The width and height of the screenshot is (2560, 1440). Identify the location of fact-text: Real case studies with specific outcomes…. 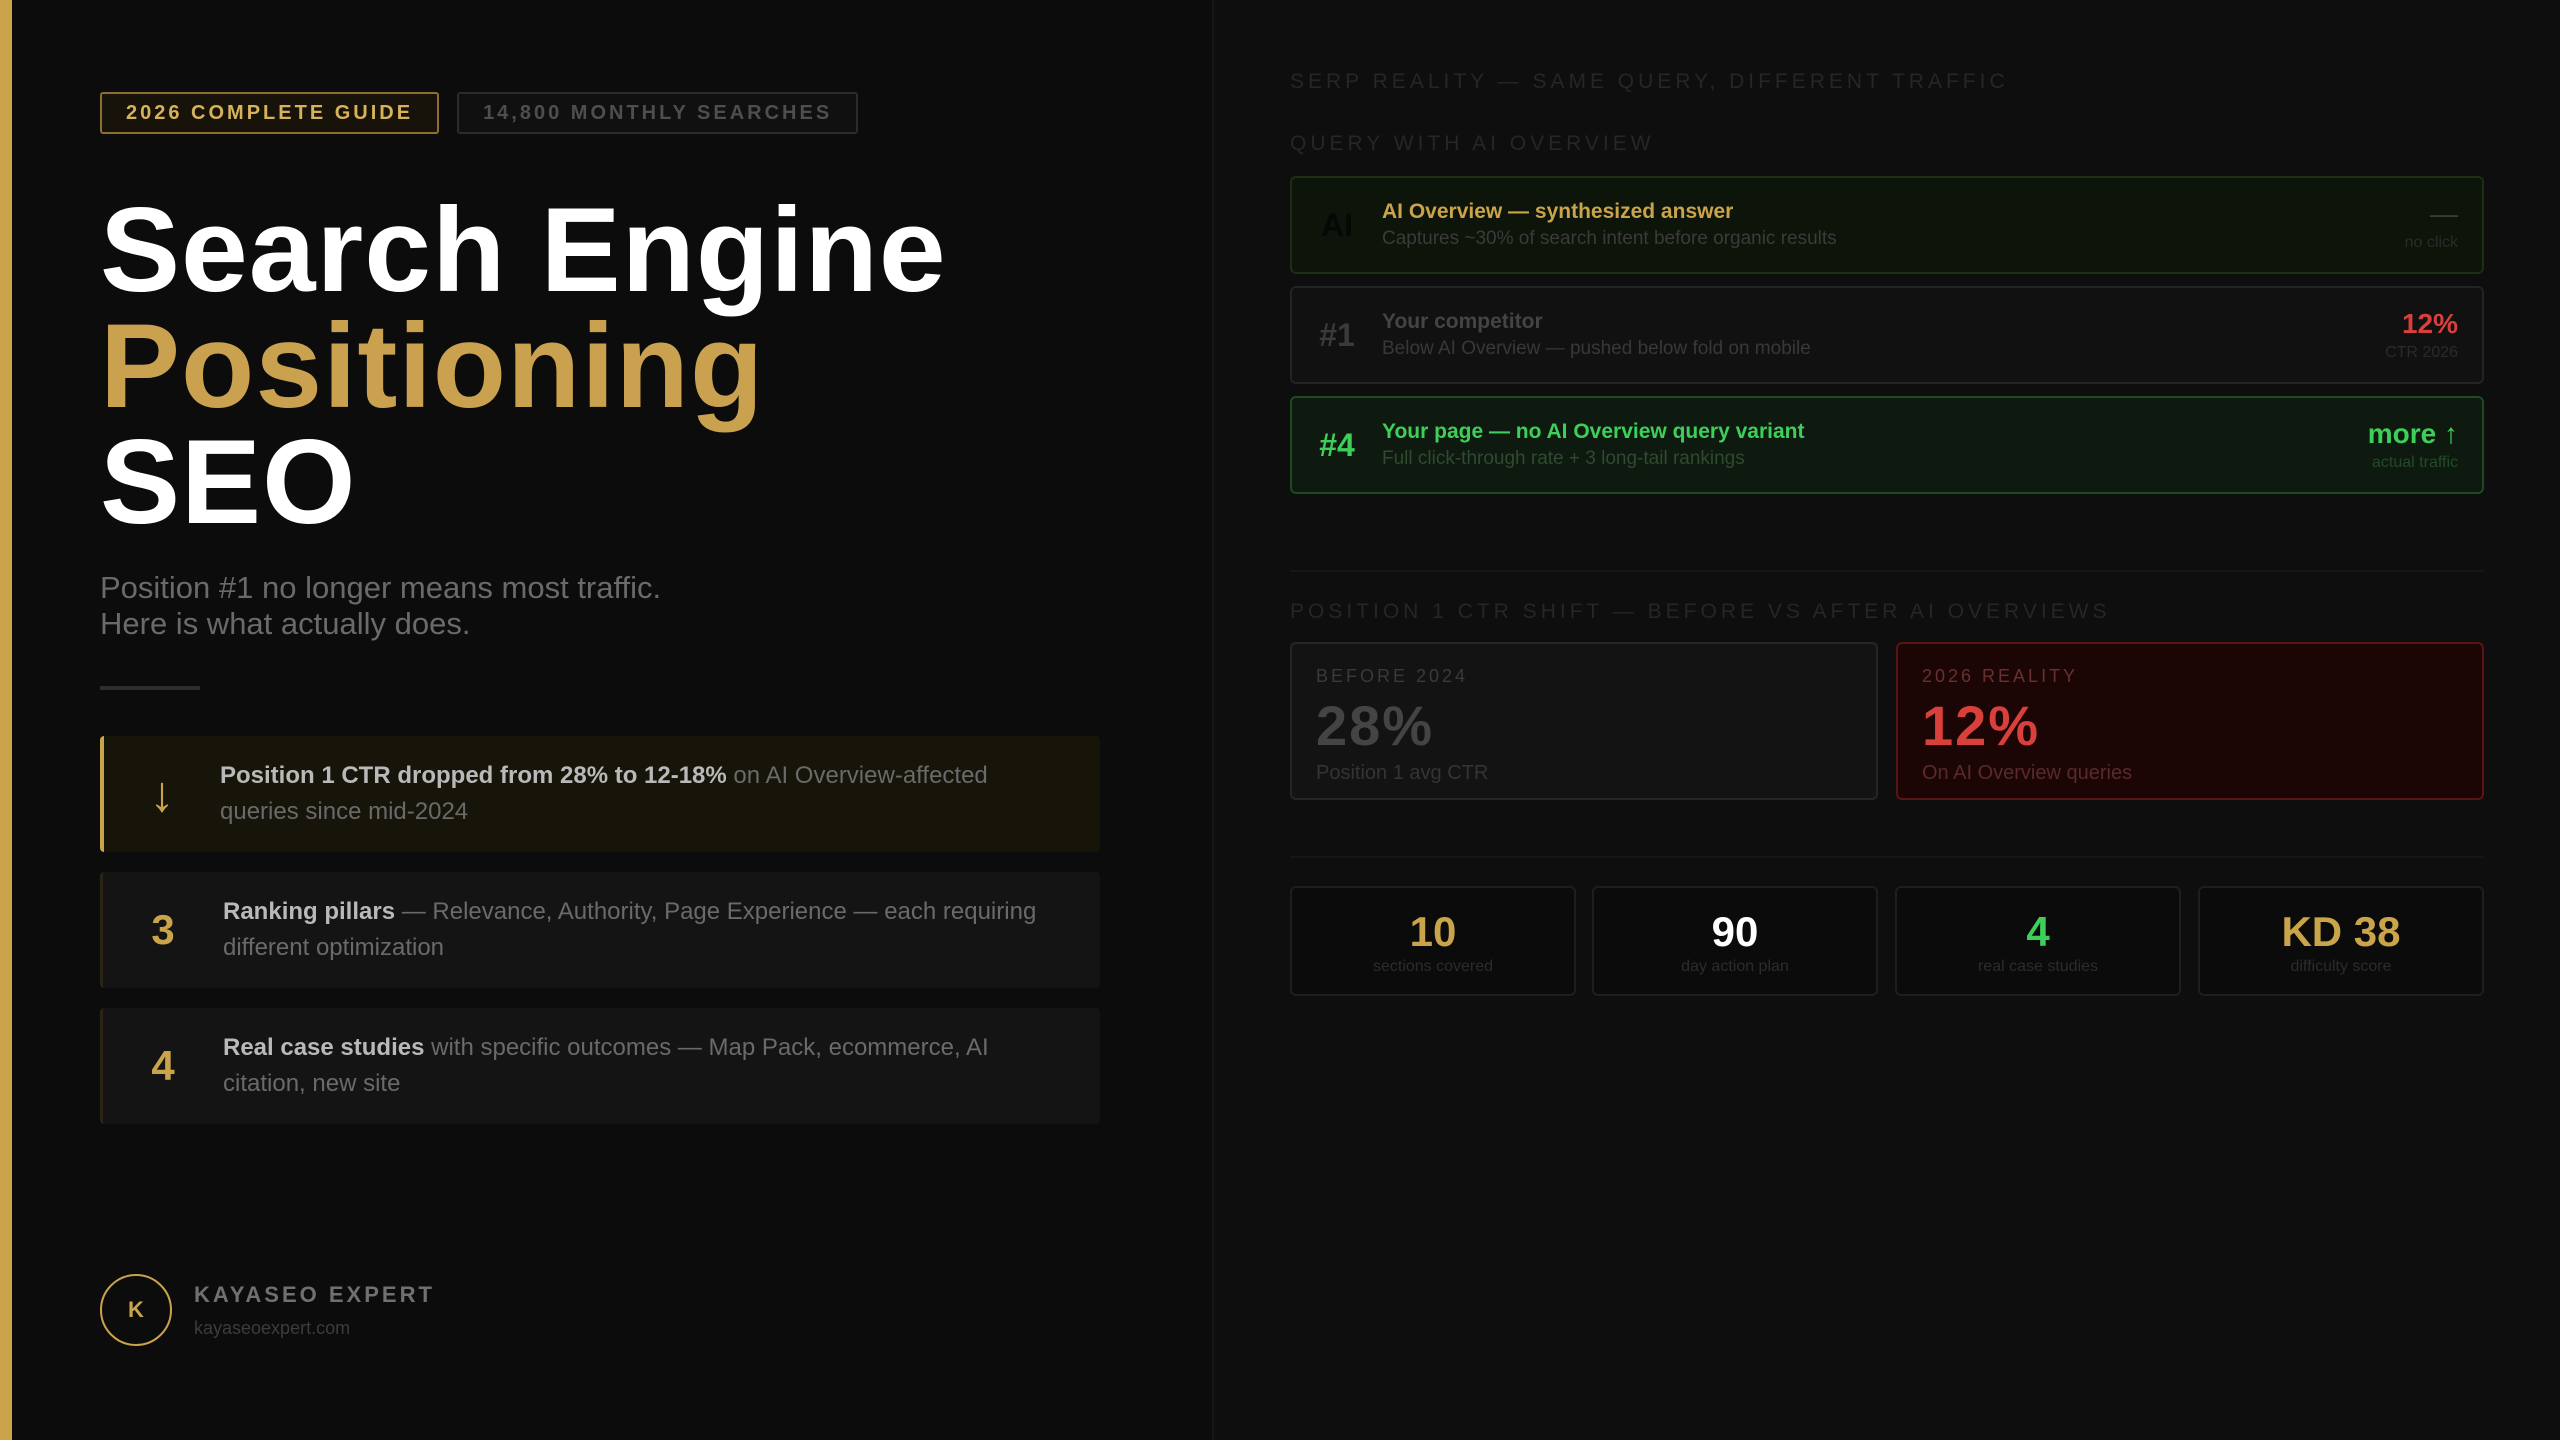
(661, 1066).